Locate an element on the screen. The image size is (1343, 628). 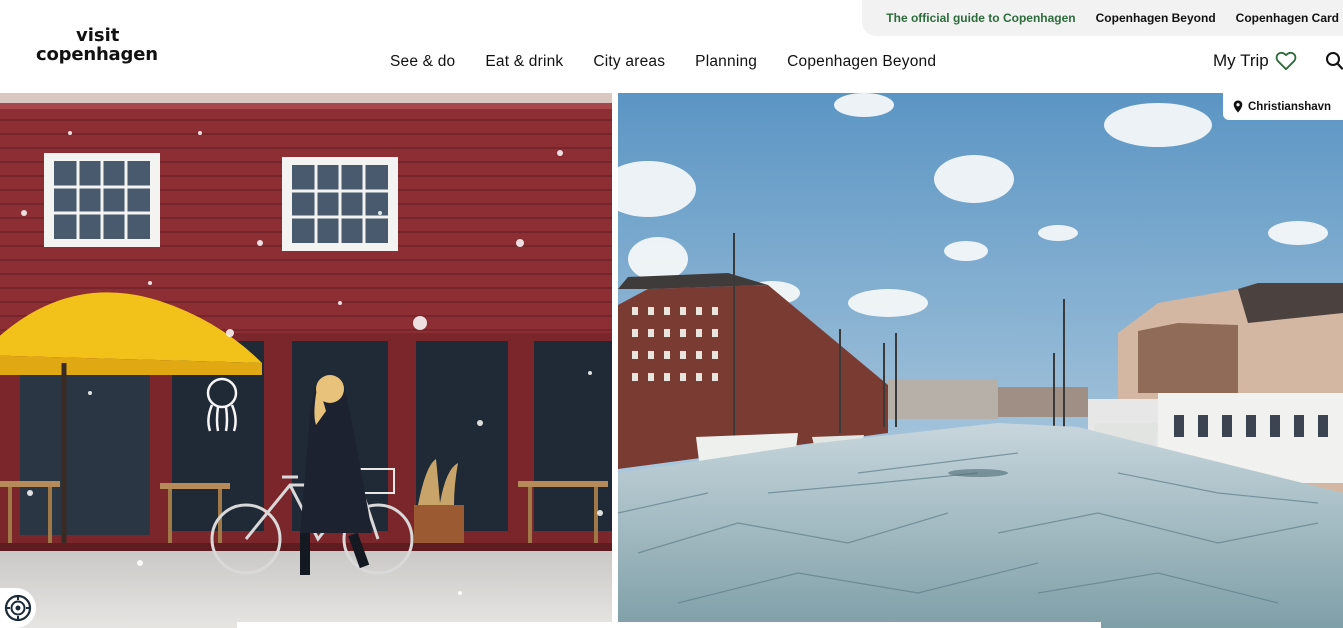
content-panel-edge is located at coordinates (669, 625).